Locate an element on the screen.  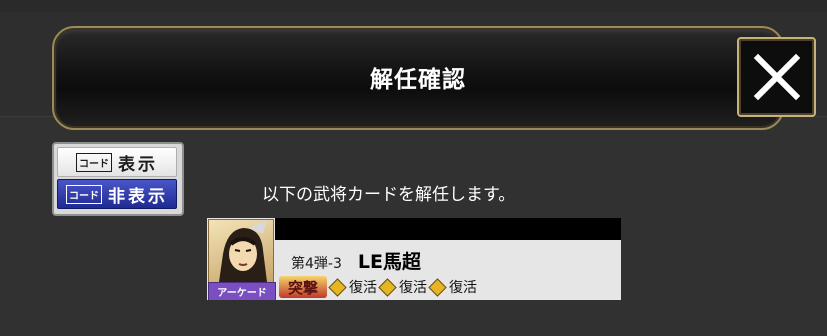
card-set: 第4弾-3 is located at coordinates (316, 264).